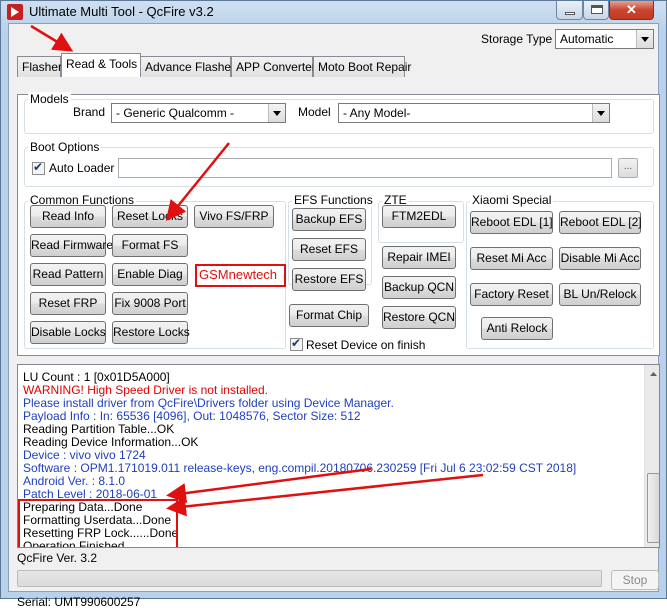  I want to click on arrow-to-format-fs, so click(197, 181).